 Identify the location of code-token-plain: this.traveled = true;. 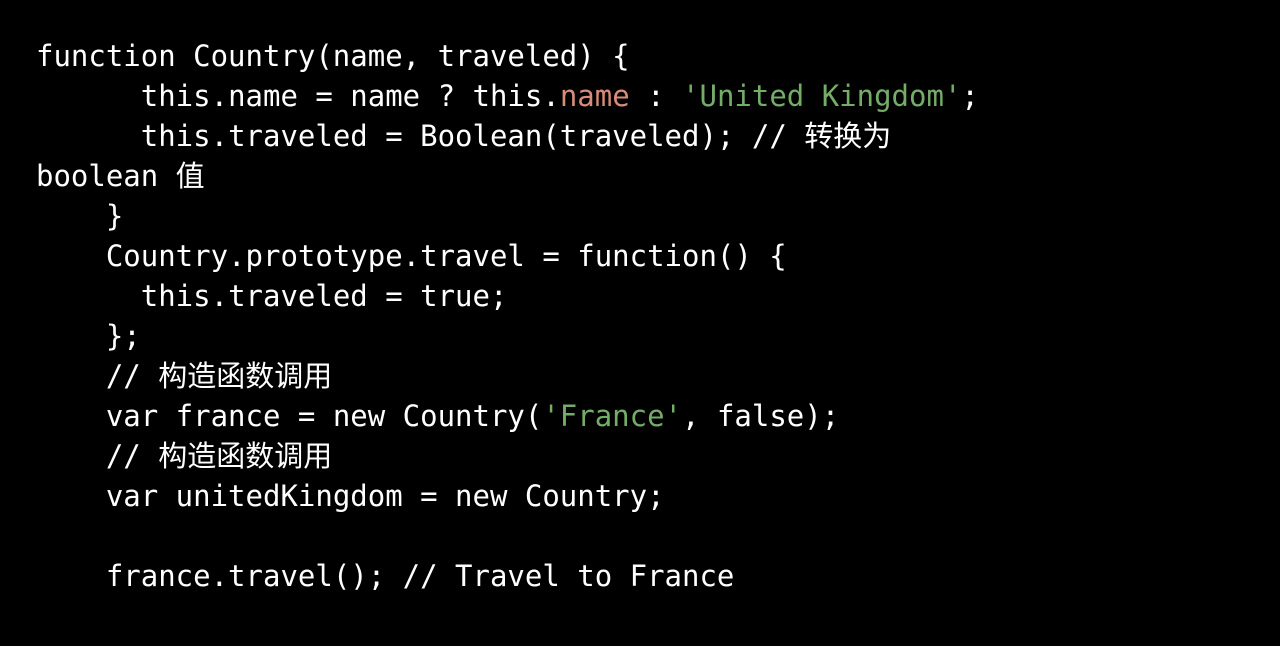
(324, 296).